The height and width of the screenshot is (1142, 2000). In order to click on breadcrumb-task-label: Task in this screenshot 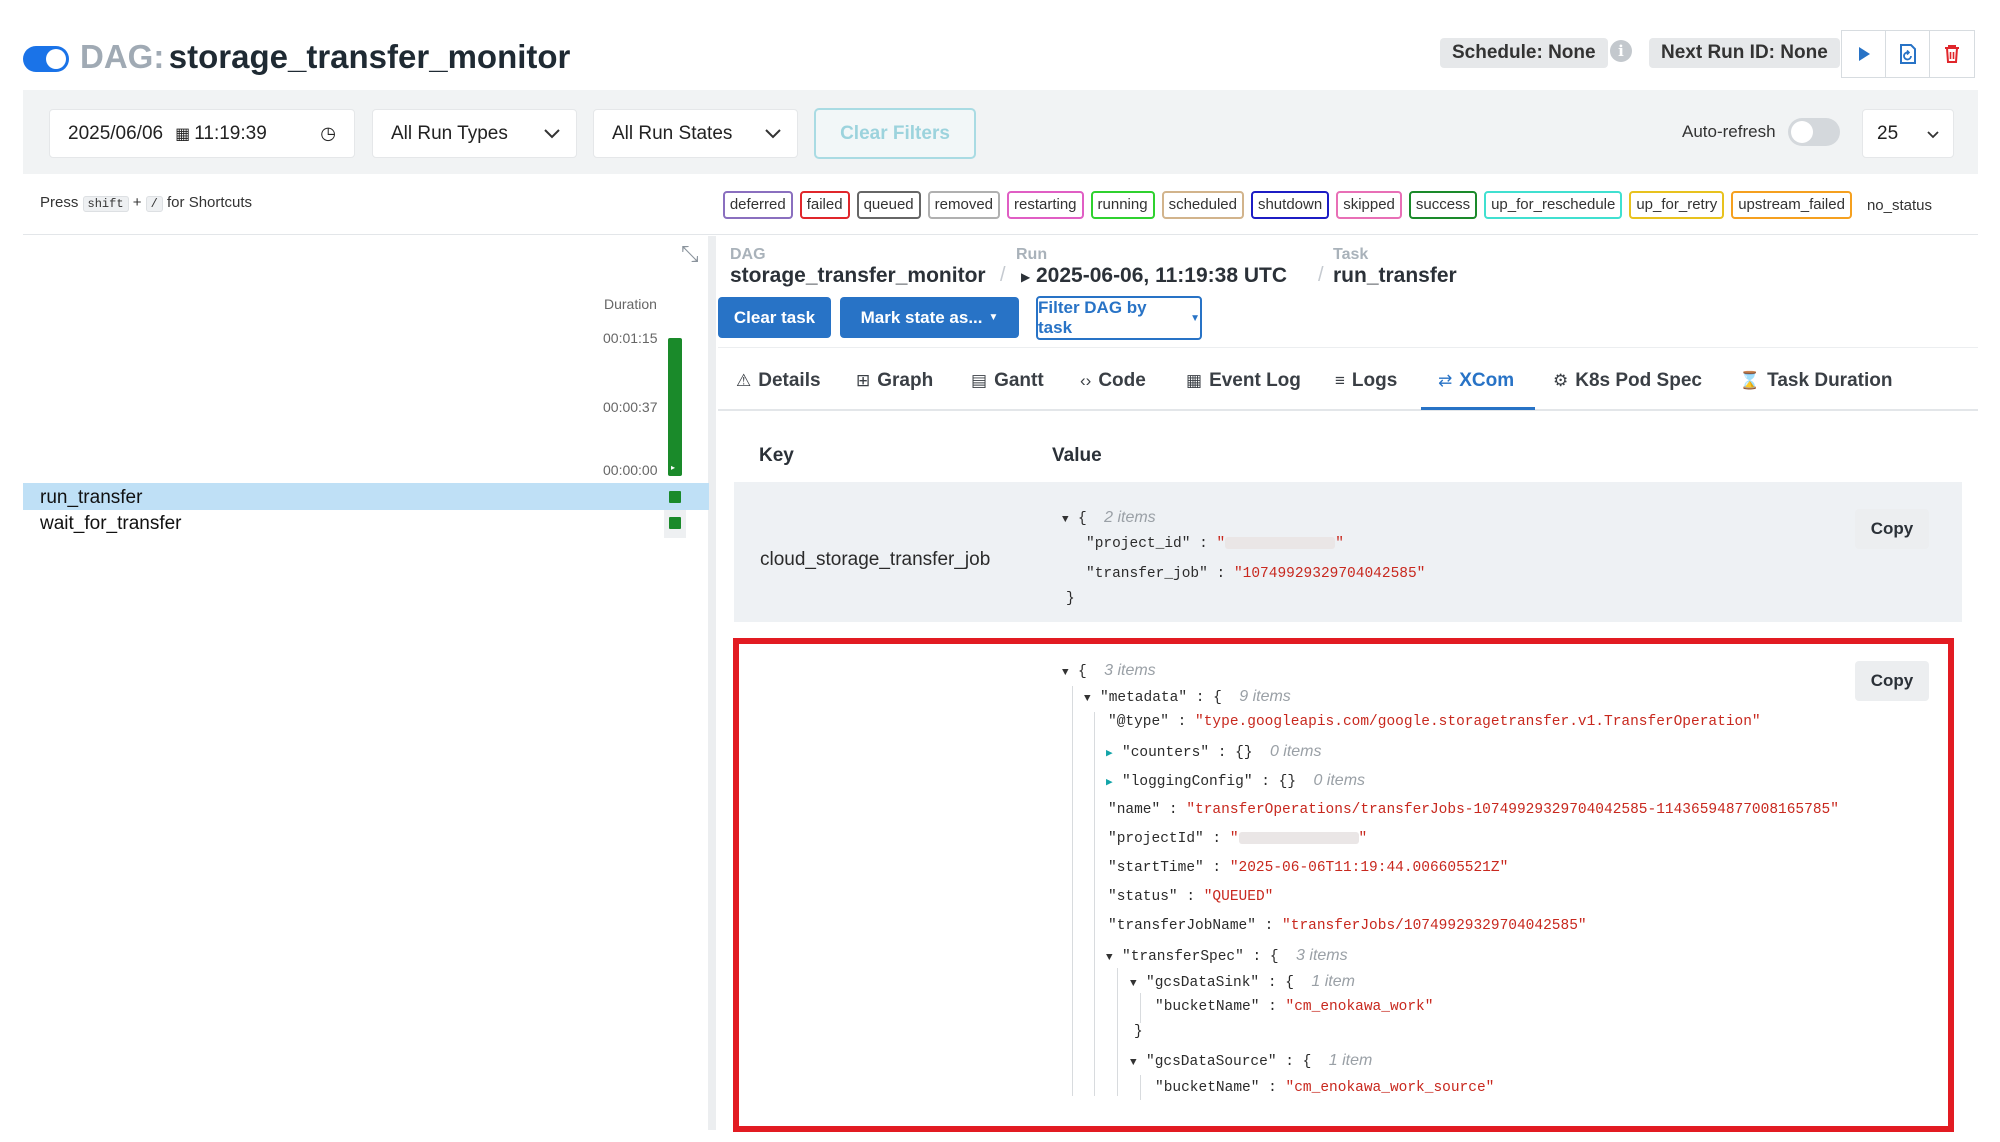, I will do `click(1351, 254)`.